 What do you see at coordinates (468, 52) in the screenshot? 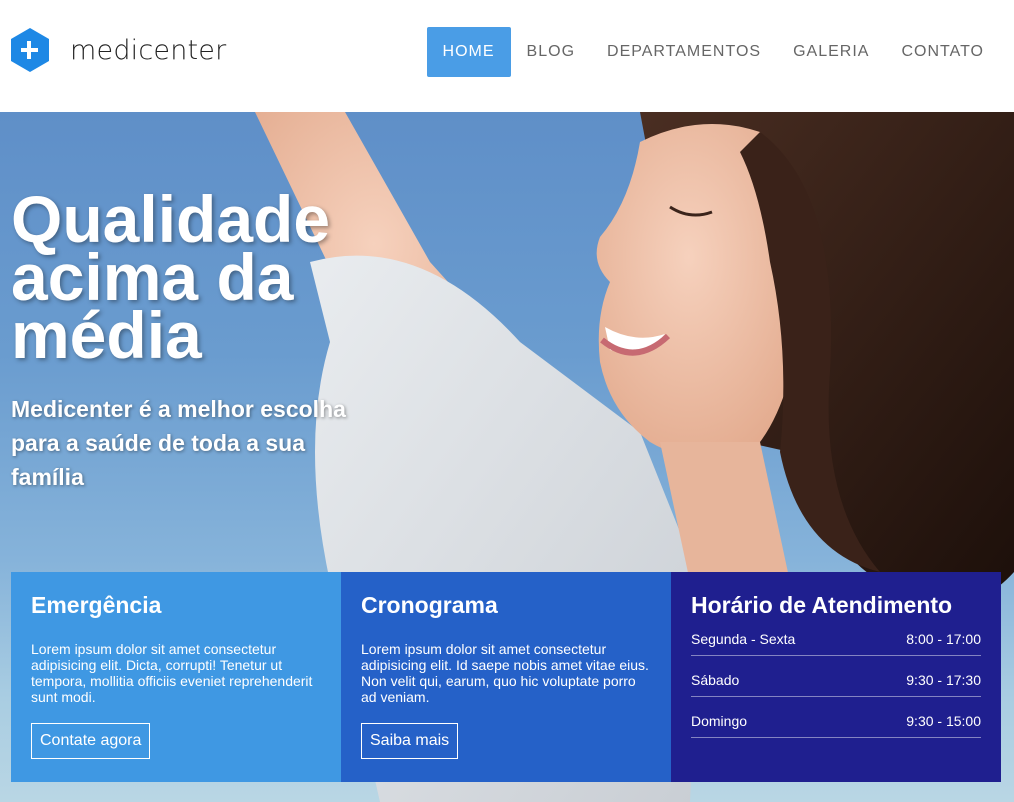
I see `nav-home: HOME` at bounding box center [468, 52].